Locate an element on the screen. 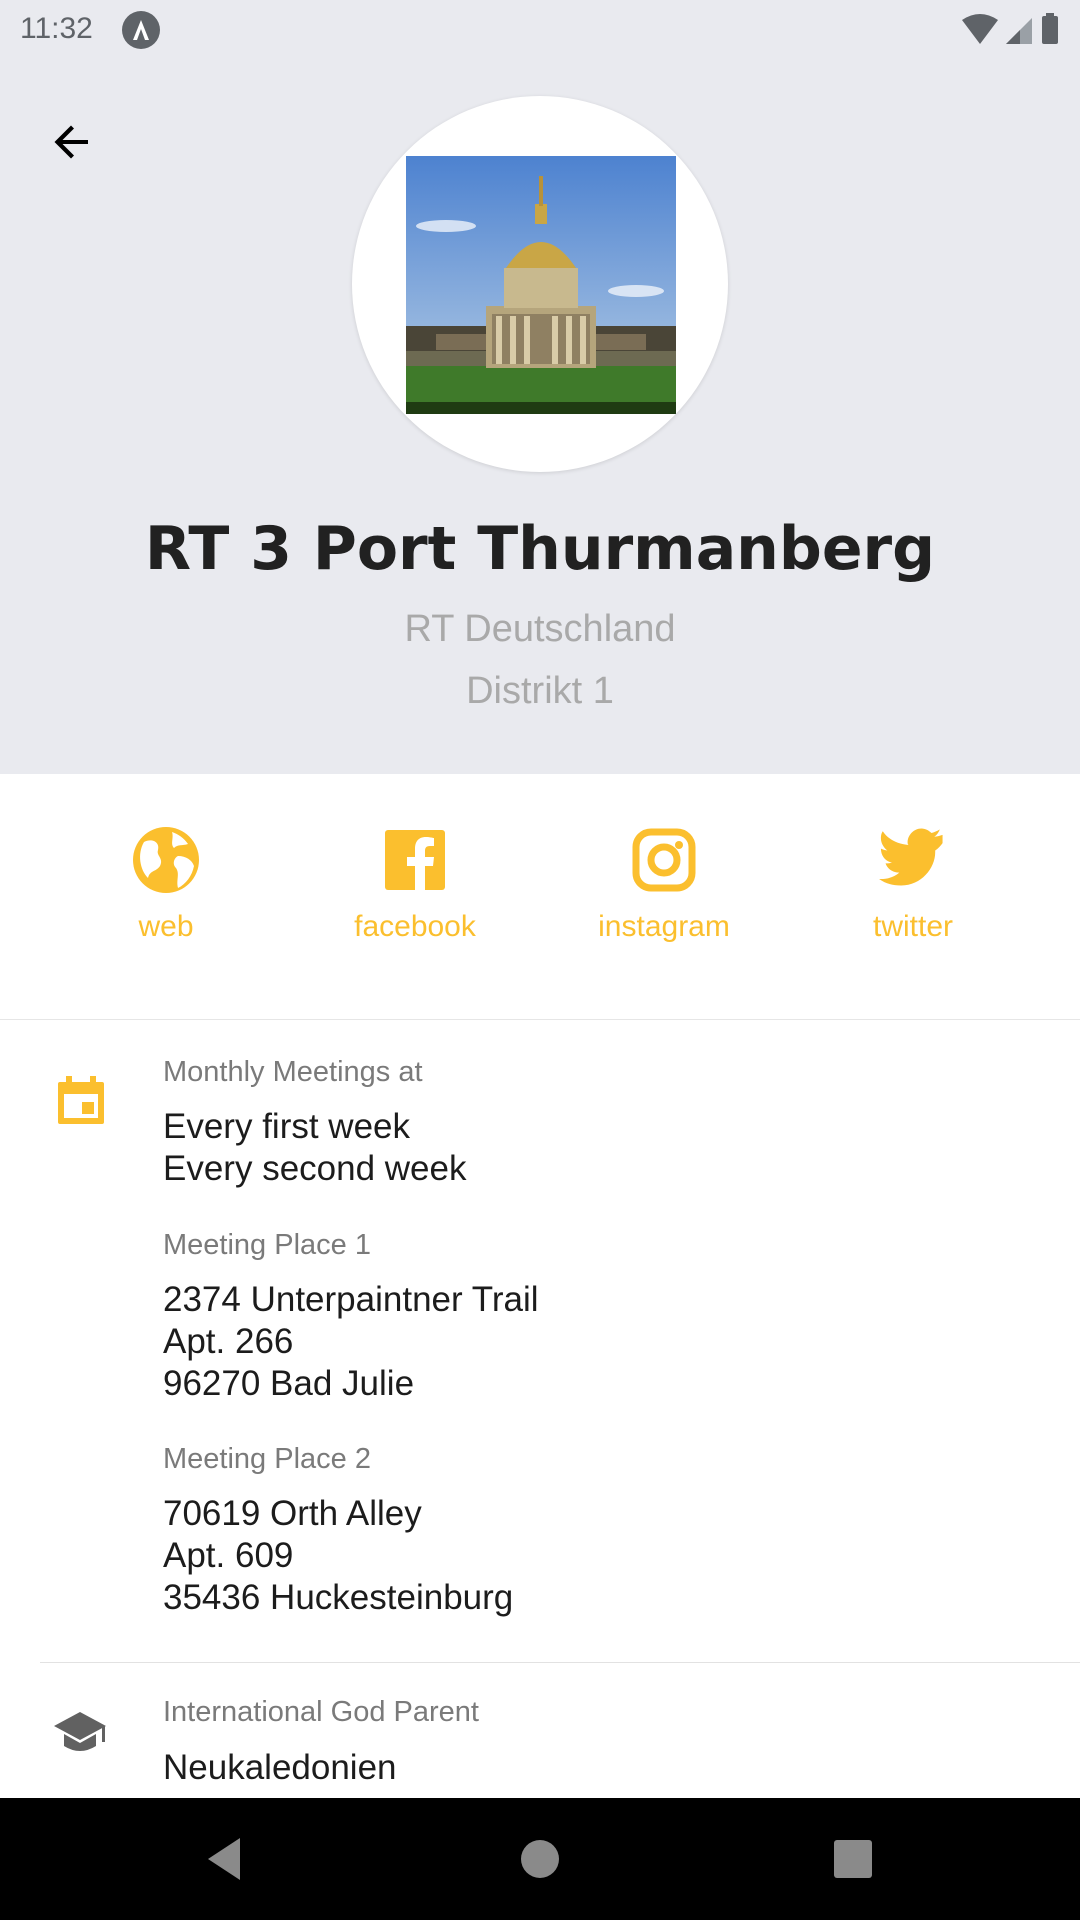  app-notification-icon is located at coordinates (141, 30).